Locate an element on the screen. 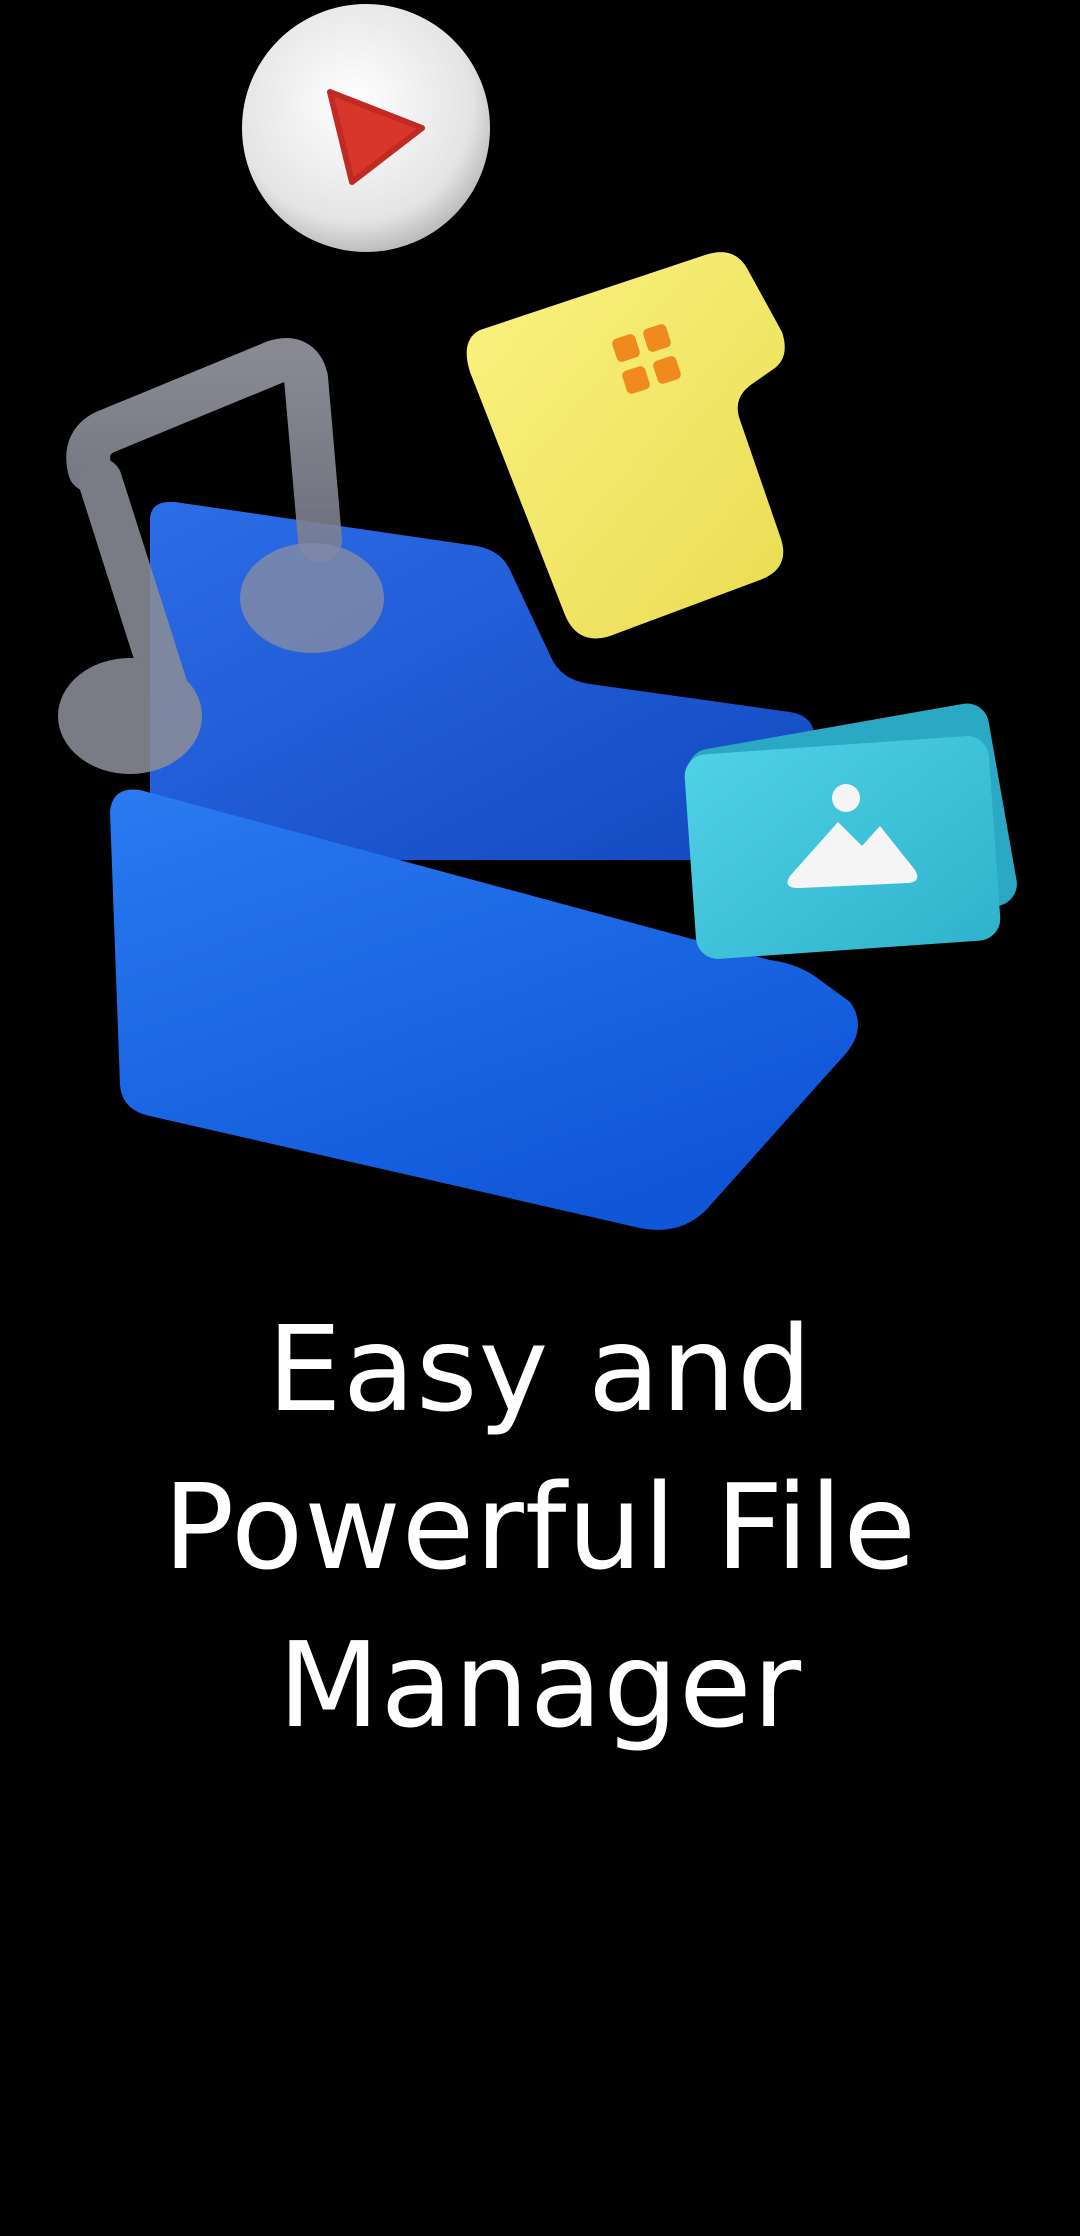 Image resolution: width=1080 pixels, height=2236 pixels. title-line-1: Easy and is located at coordinates (540, 1369).